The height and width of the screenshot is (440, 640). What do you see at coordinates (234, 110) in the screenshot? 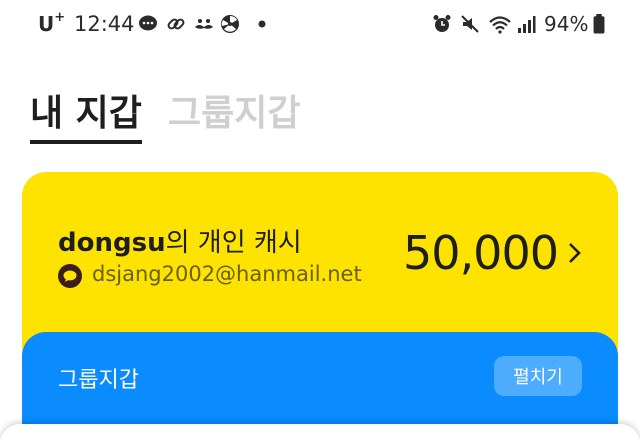
I see `tab-group-wallet: 그룹지갑` at bounding box center [234, 110].